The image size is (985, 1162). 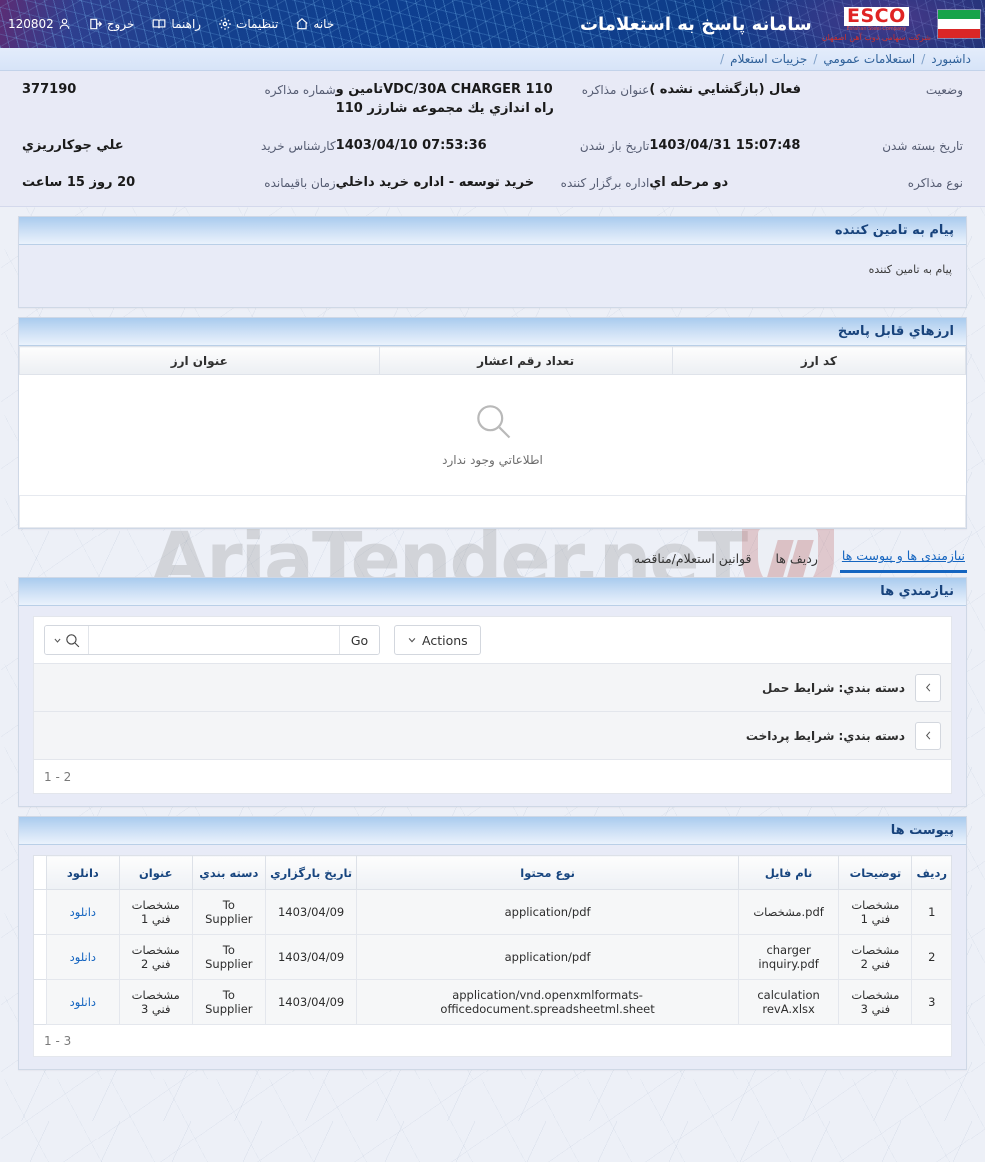 I want to click on att-col-title: عنوان, so click(x=155, y=873).